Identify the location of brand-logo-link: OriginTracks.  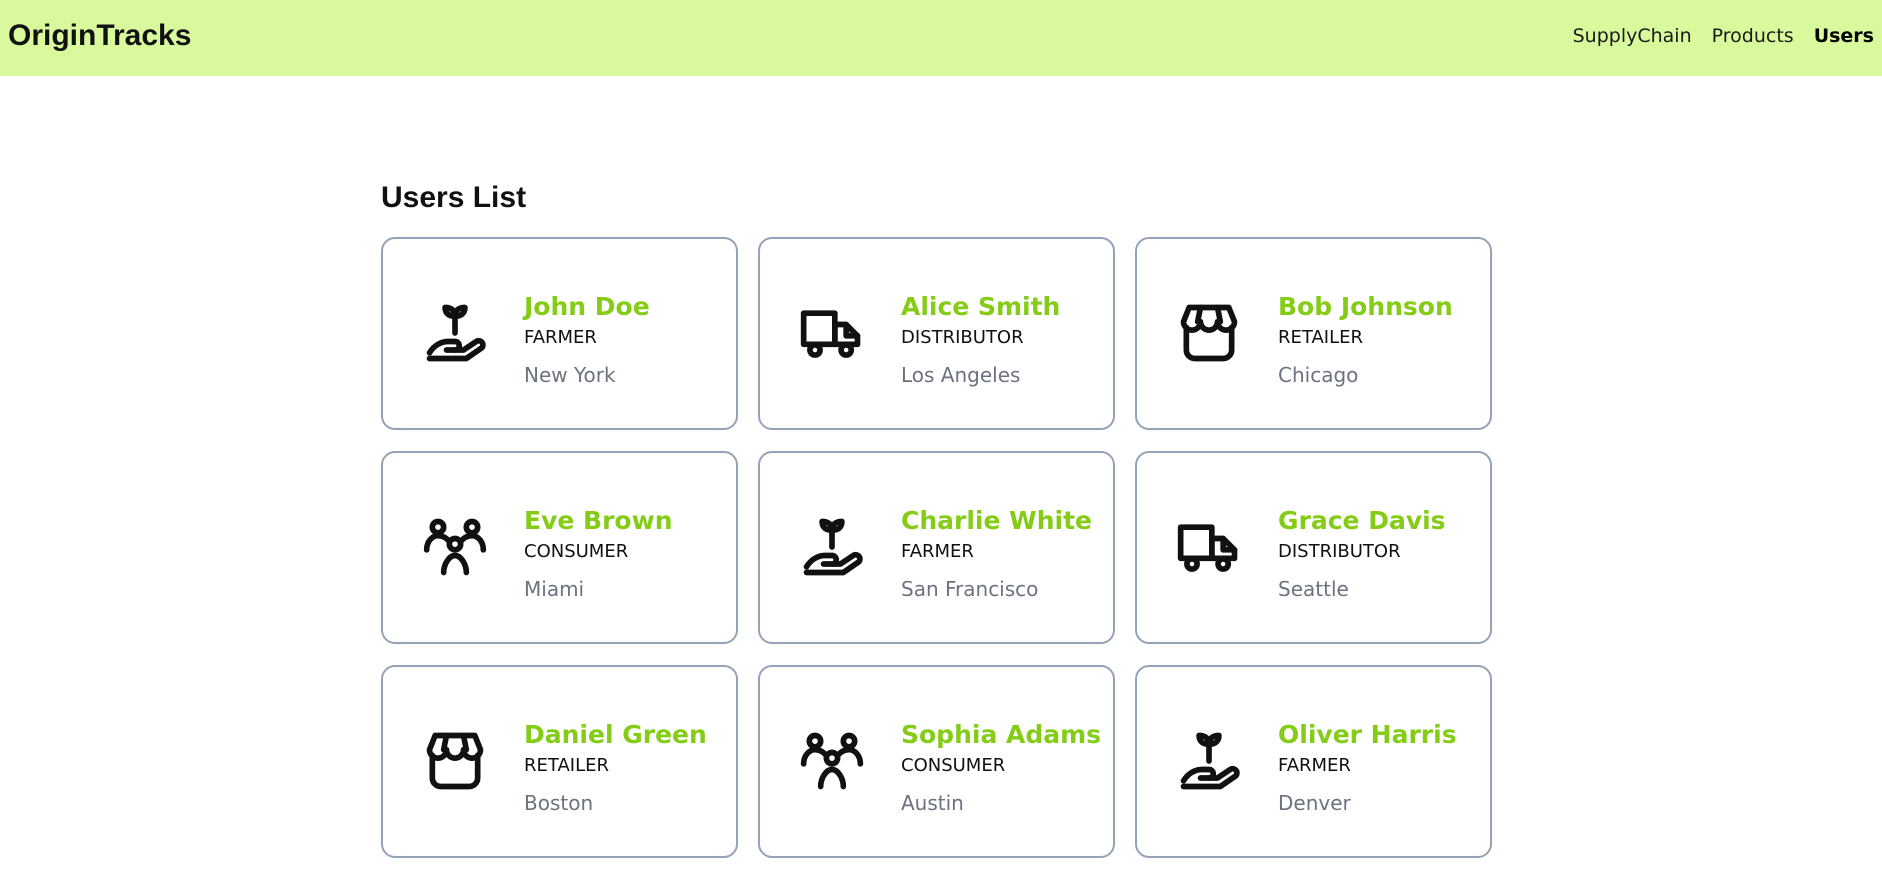
(99, 36).